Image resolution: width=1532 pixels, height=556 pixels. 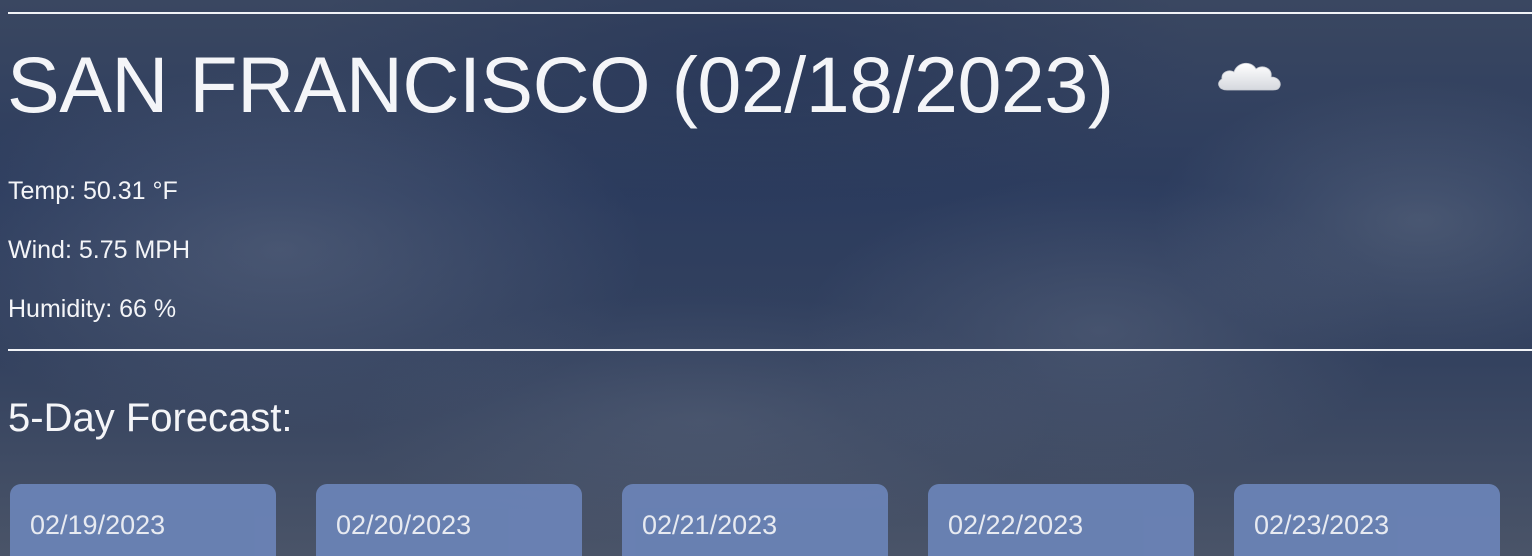 What do you see at coordinates (98, 525) in the screenshot?
I see `forecast-date: 02/19/2023` at bounding box center [98, 525].